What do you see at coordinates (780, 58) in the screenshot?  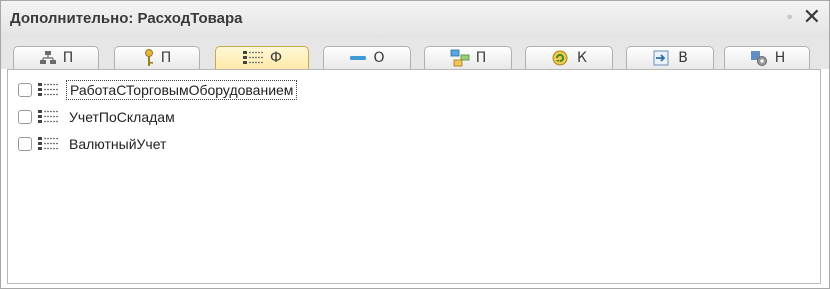 I see `tab-8-label: Н` at bounding box center [780, 58].